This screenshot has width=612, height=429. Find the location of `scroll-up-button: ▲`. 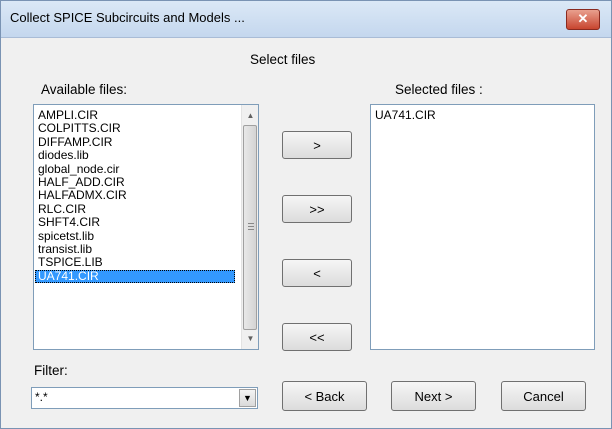

scroll-up-button: ▲ is located at coordinates (250, 115).